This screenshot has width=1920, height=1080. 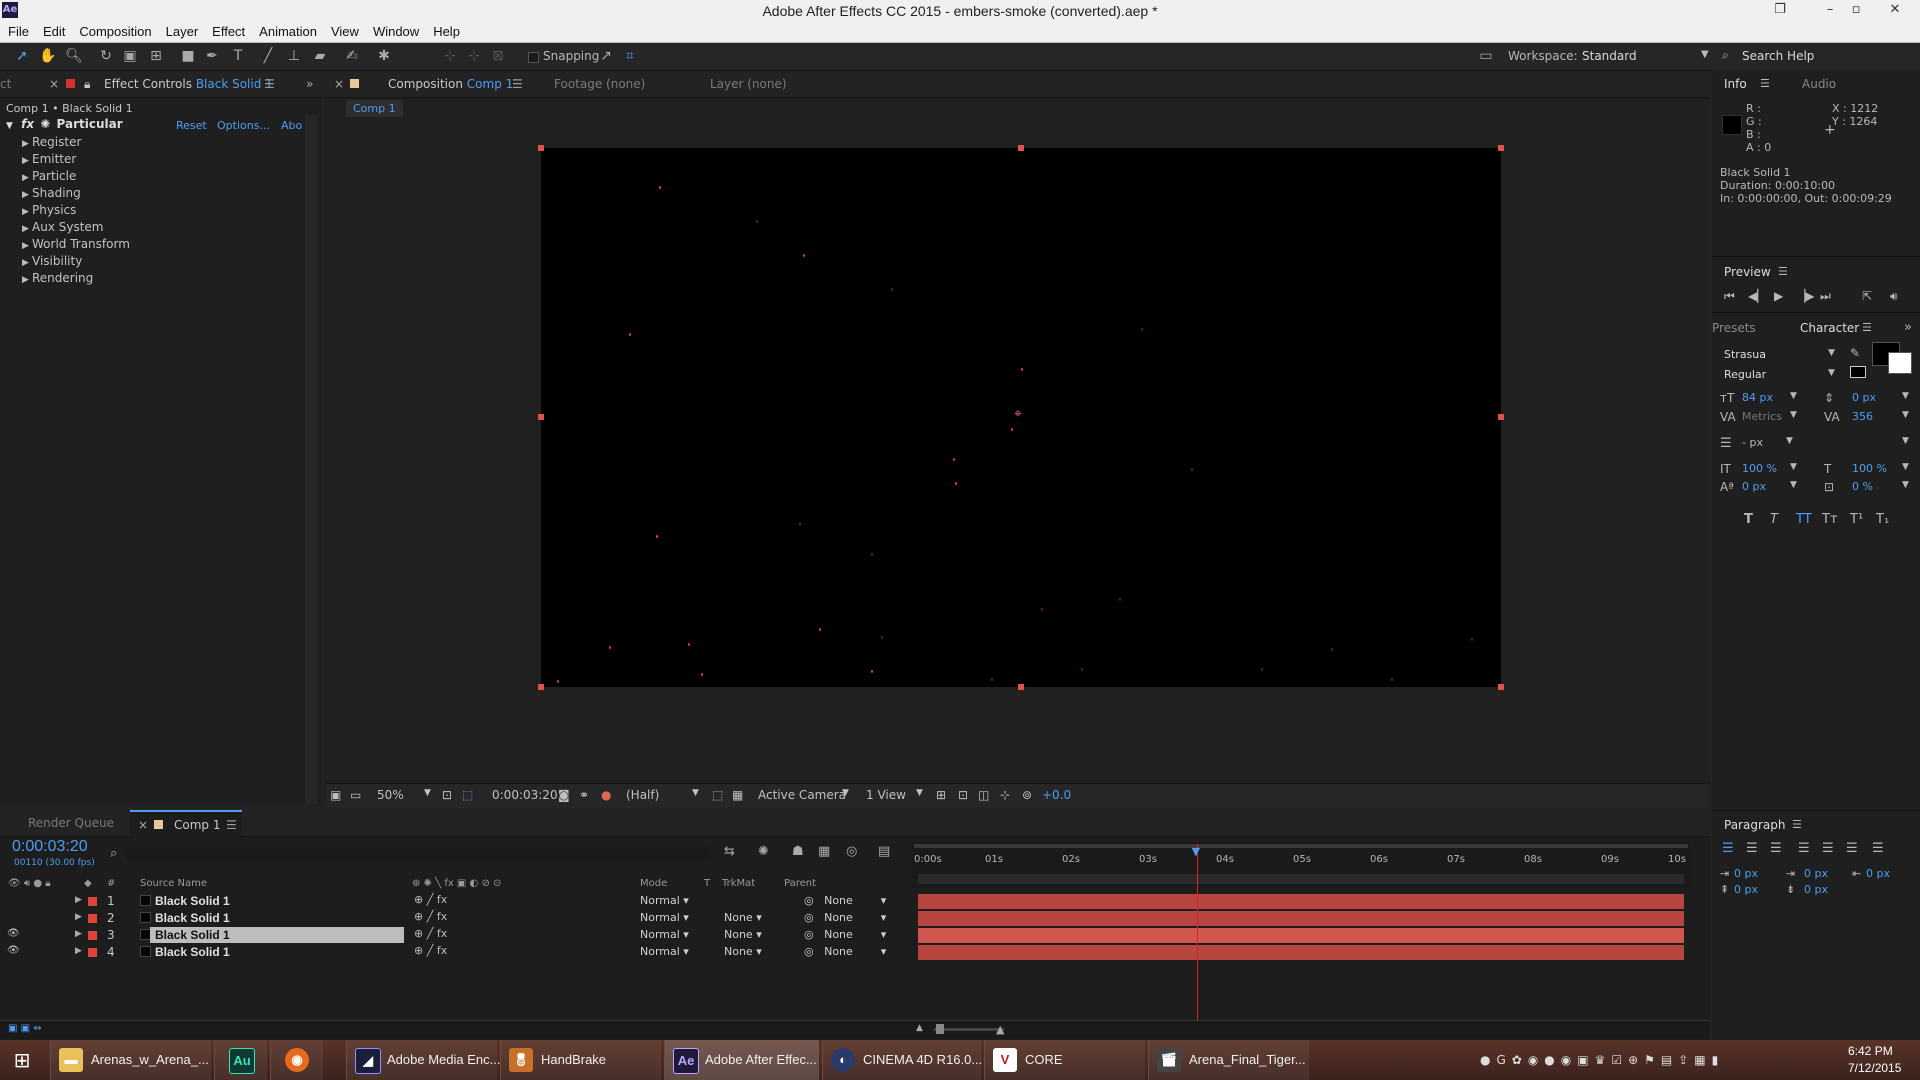 What do you see at coordinates (580, 1060) in the screenshot?
I see `taskbar-item-handbrake: 🍍︎ HandBrake` at bounding box center [580, 1060].